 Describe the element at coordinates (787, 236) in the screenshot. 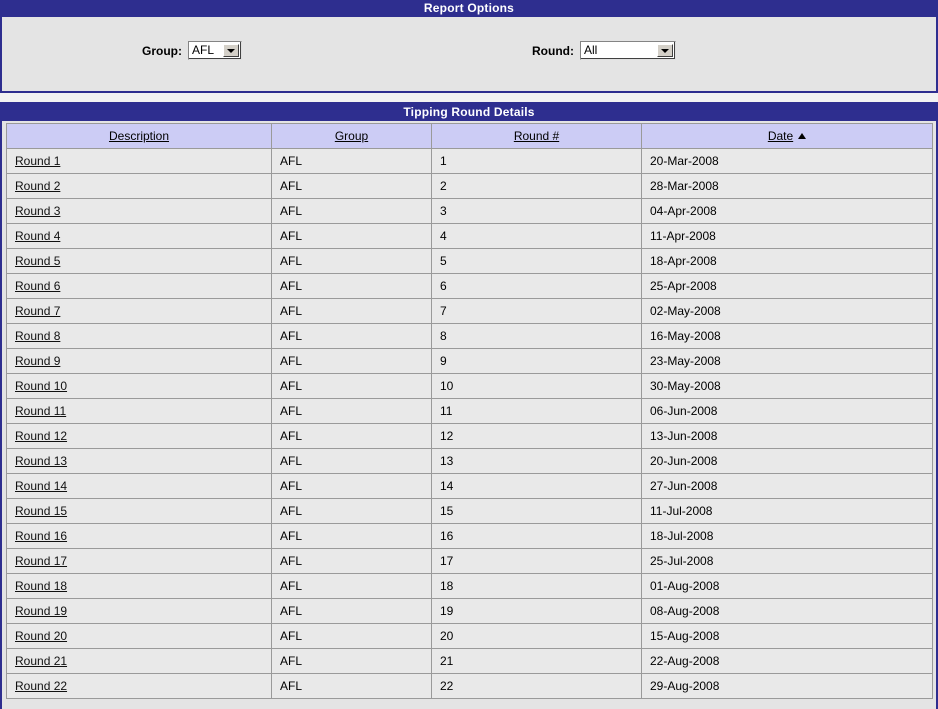

I see `cell-date: 11-Apr-2008` at that location.